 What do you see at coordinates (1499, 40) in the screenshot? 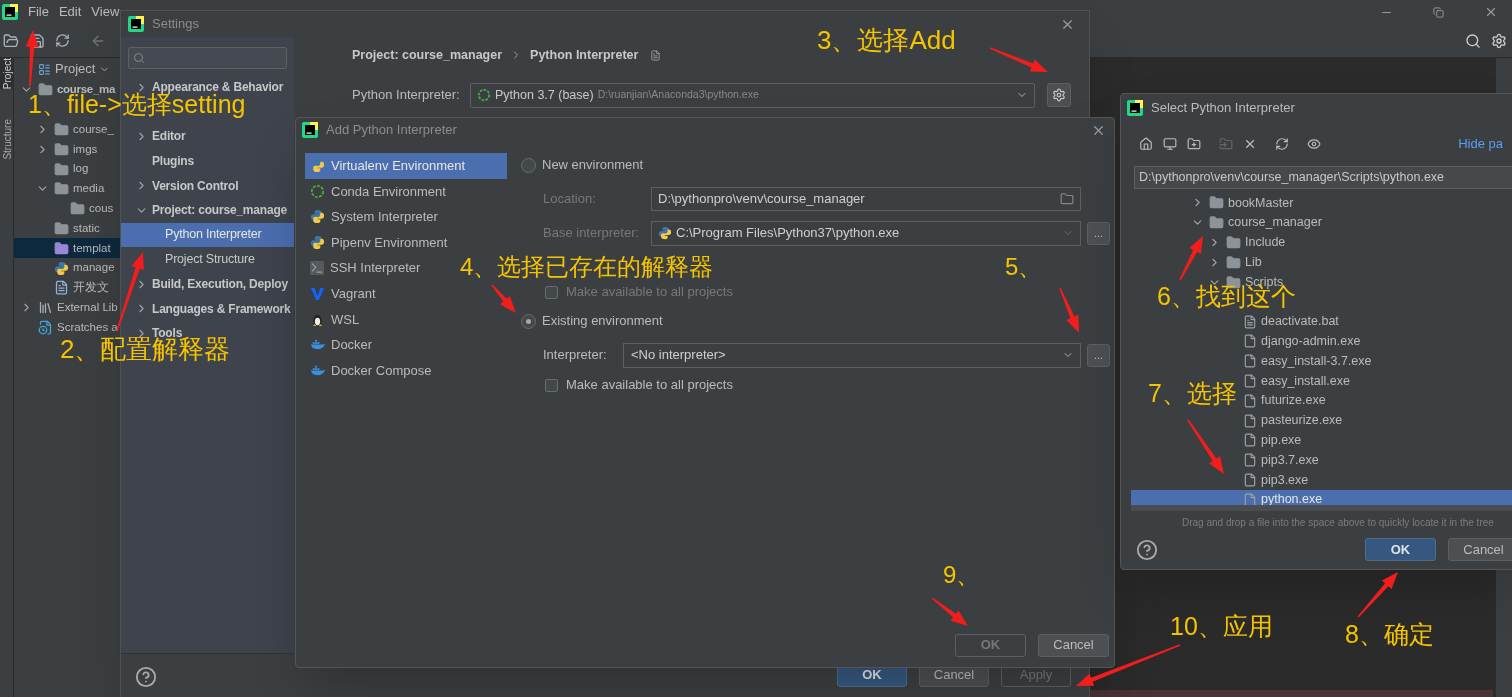
I see `settings-icon` at bounding box center [1499, 40].